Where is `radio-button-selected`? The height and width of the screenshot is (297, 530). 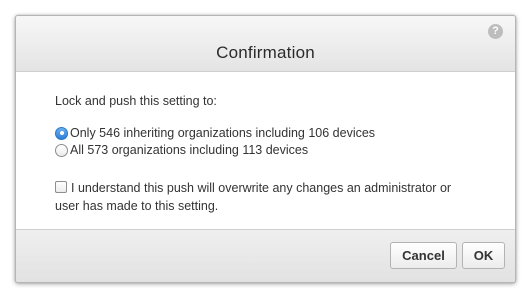
radio-button-selected is located at coordinates (61, 133).